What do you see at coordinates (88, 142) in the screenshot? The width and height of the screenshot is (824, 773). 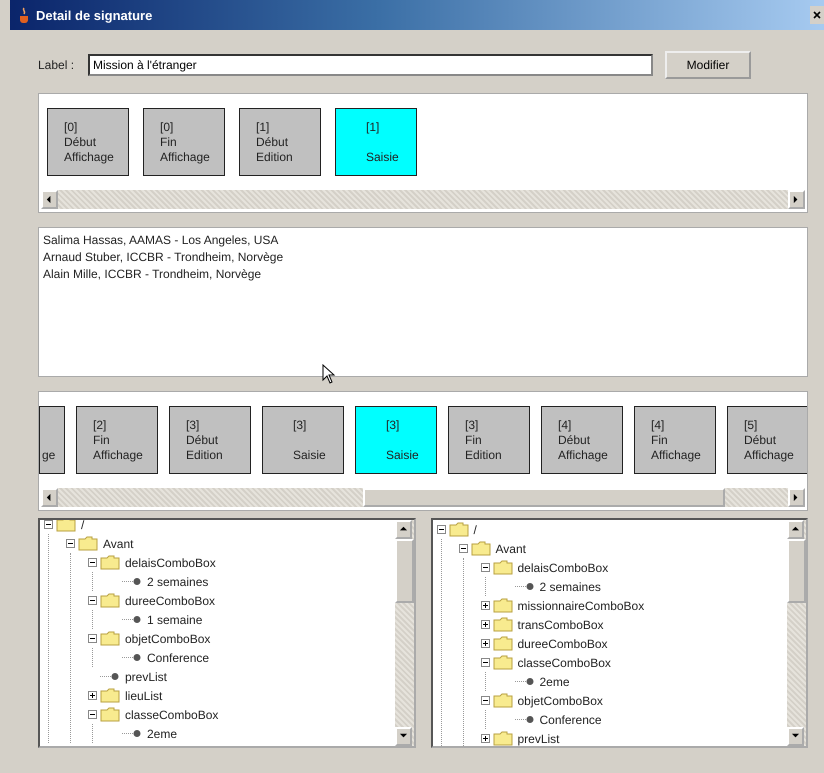 I see `step-card: [0] Début Affichage` at bounding box center [88, 142].